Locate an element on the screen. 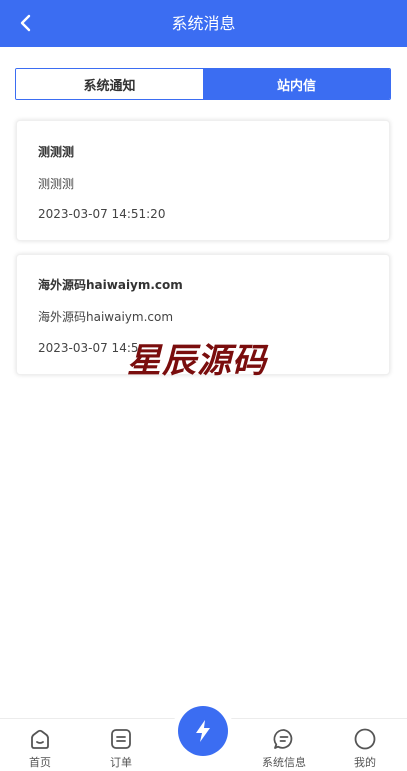  watermark: 星辰源码 is located at coordinates (197, 361).